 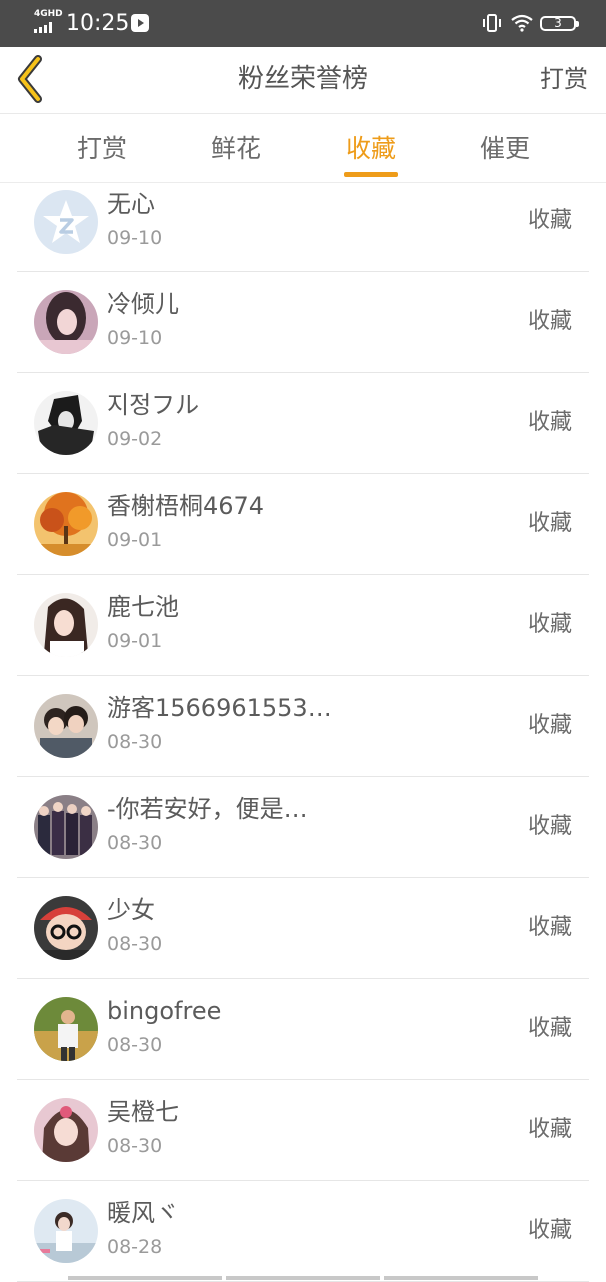 I want to click on list-item: 吴橙七 08-30 收藏, so click(x=303, y=1130).